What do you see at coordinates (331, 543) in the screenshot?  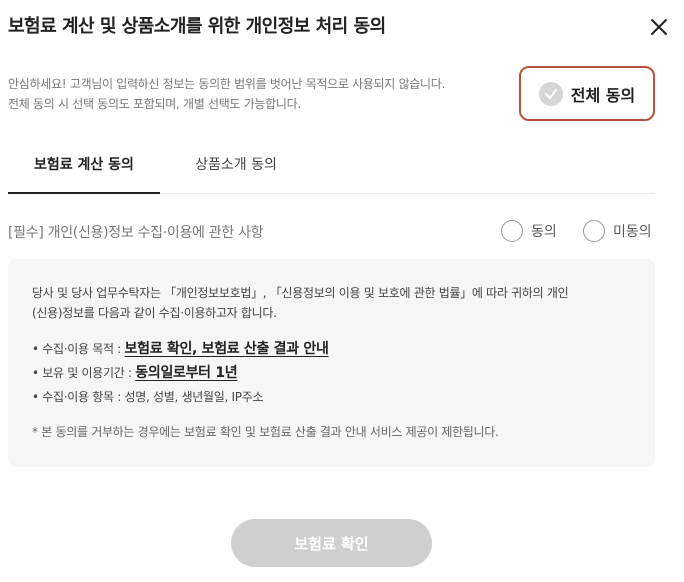 I see `confirm-premium-button: 보험료 확인` at bounding box center [331, 543].